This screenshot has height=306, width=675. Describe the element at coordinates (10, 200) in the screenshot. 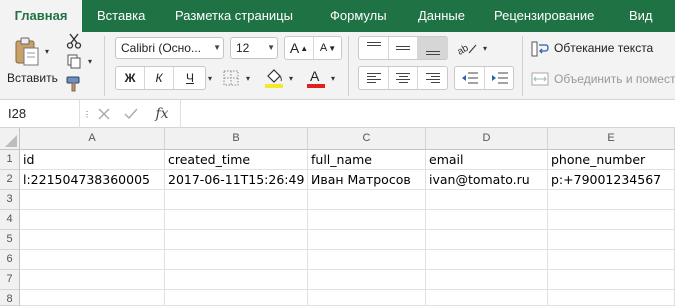

I see `row-header: 3` at that location.